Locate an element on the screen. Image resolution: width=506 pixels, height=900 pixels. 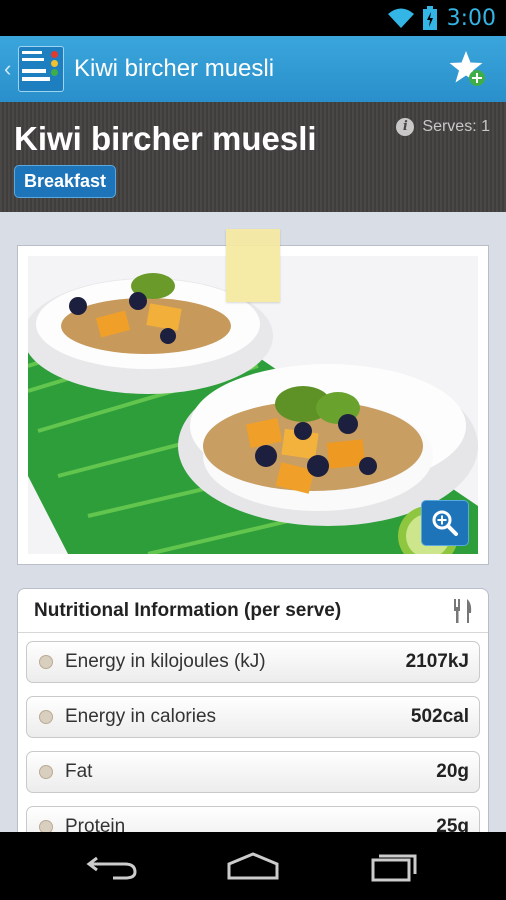
category-badge: Breakfast is located at coordinates (65, 181).